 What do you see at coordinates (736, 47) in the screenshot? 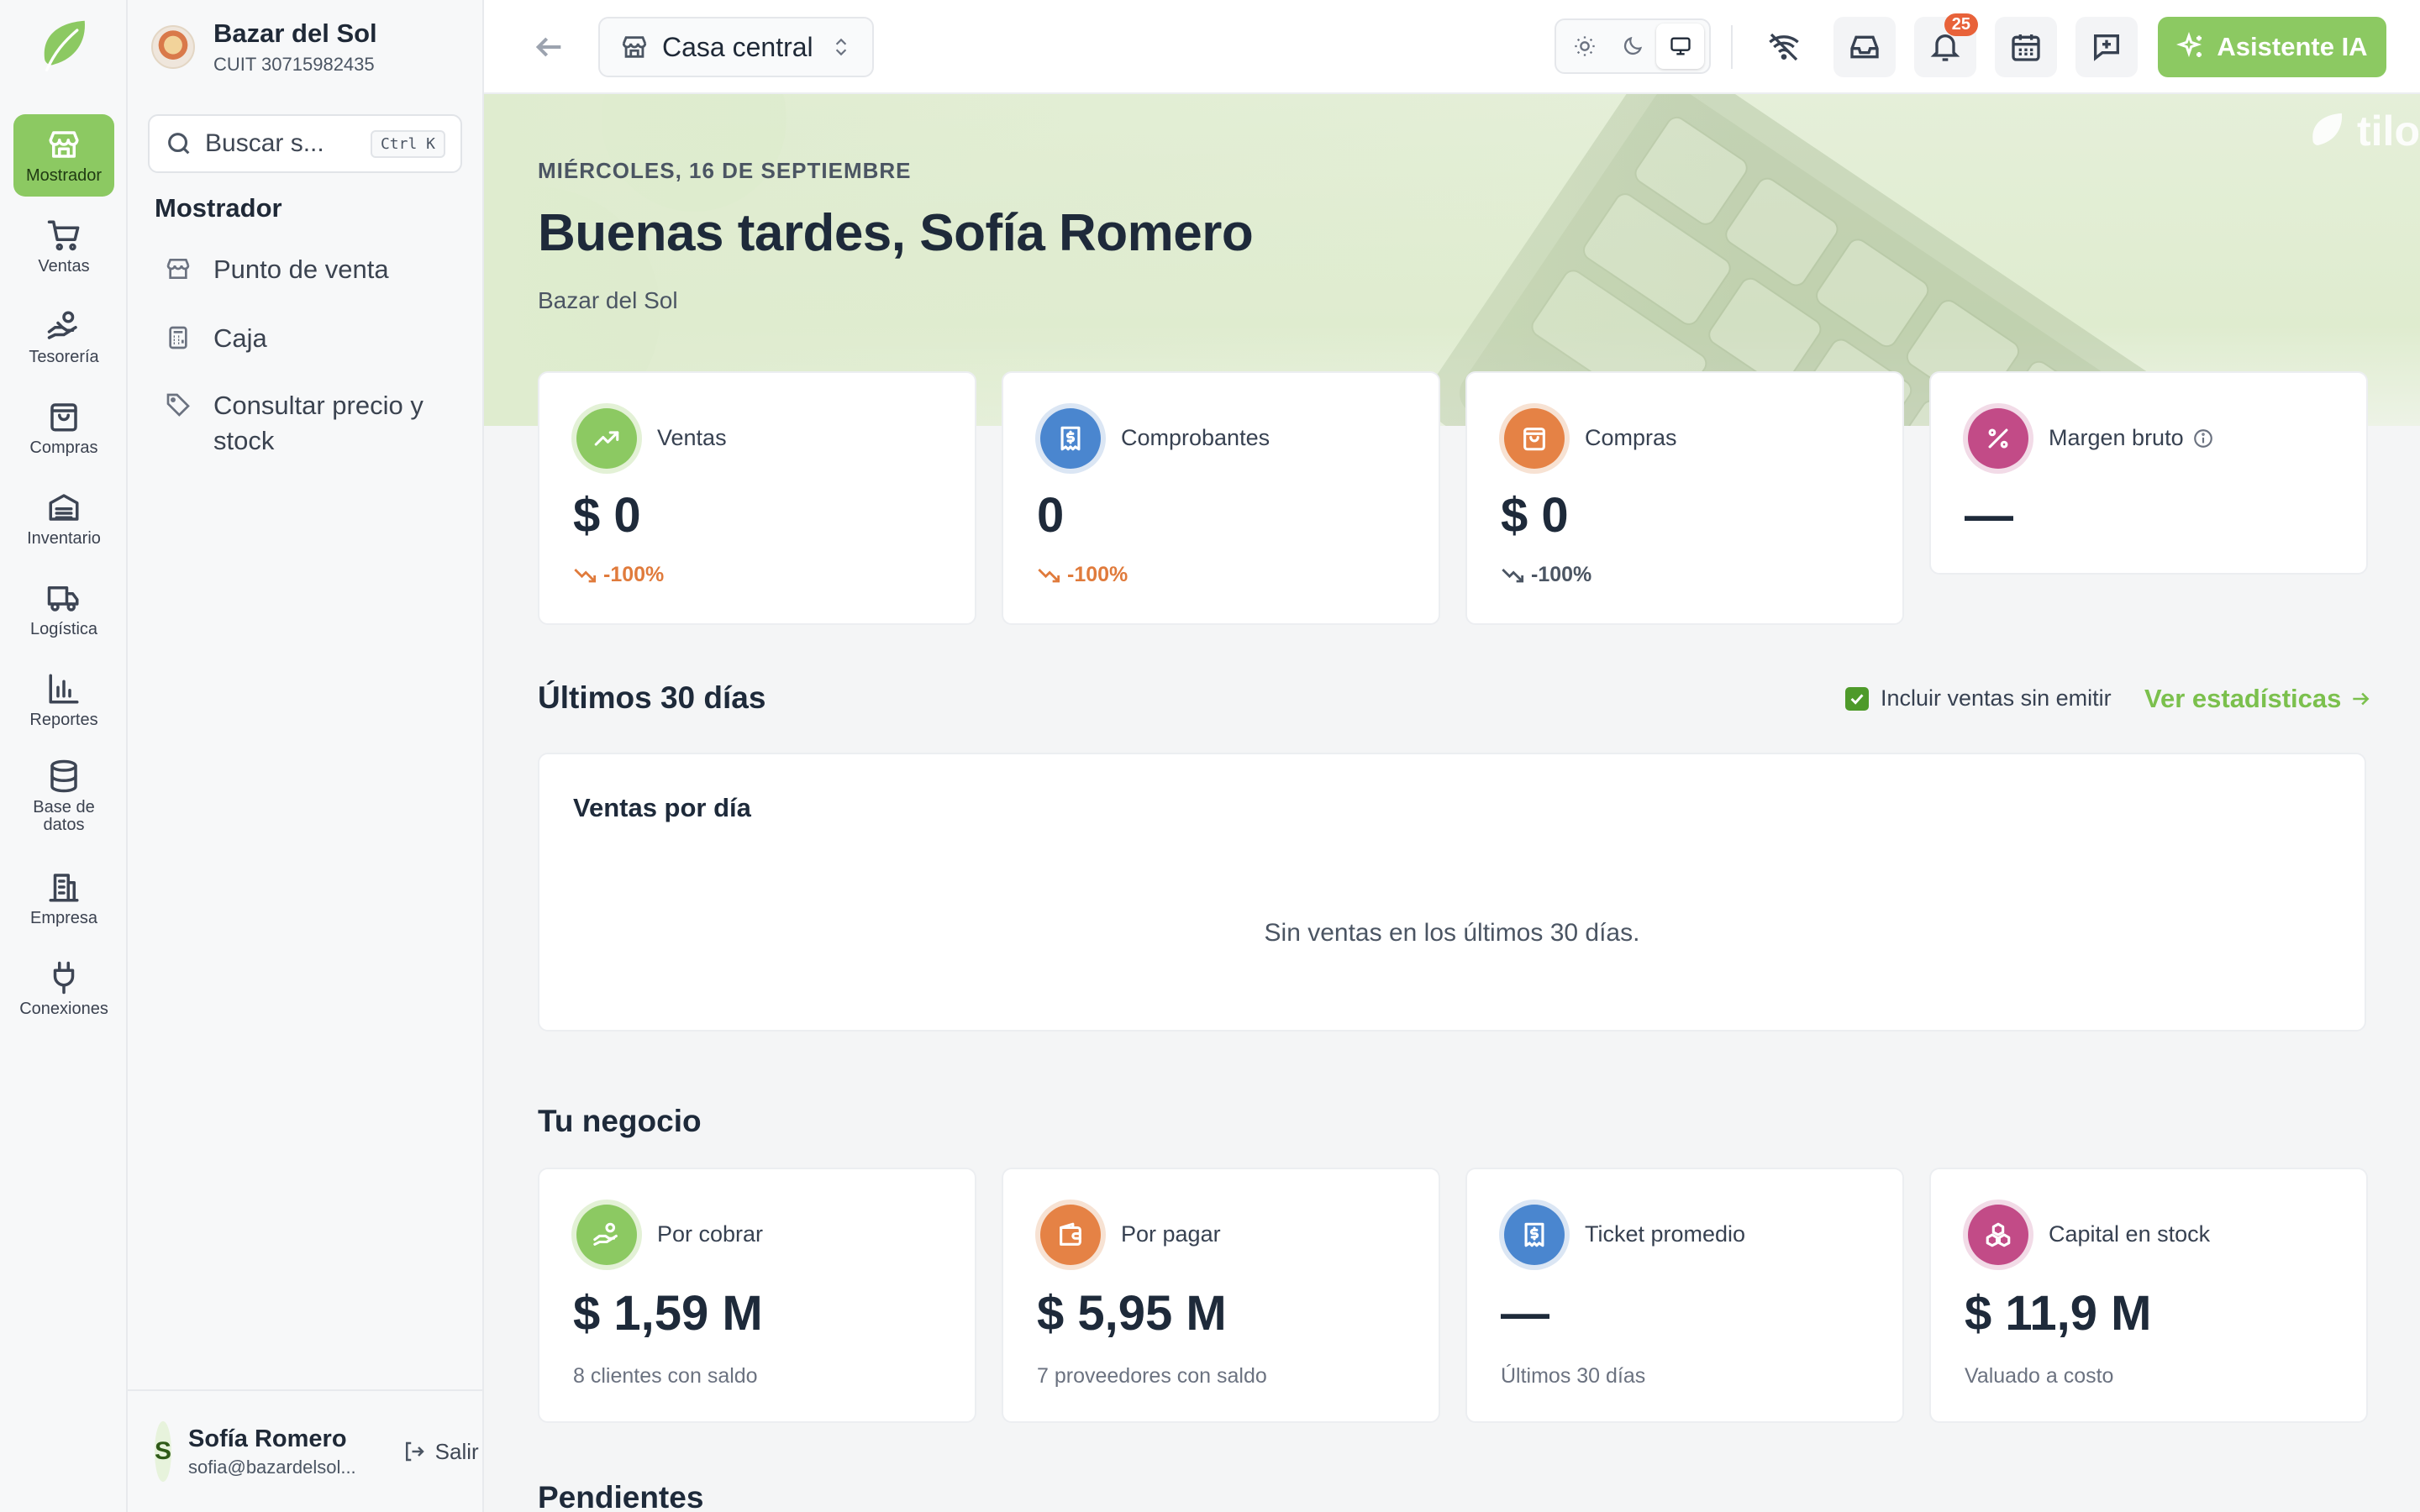
I see `branch-selector: Casa central` at bounding box center [736, 47].